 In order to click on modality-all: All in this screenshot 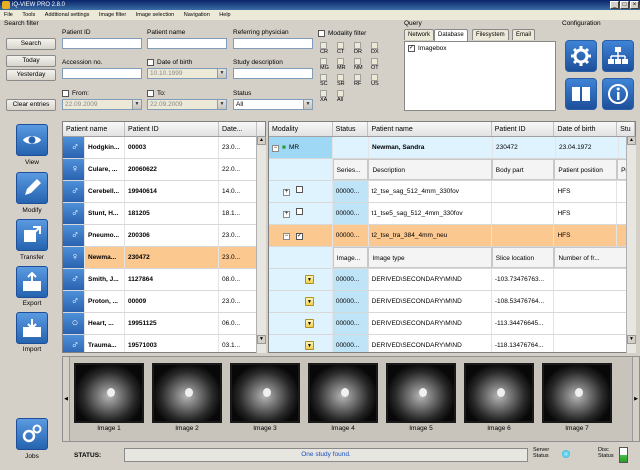, I will do `click(345, 96)`.